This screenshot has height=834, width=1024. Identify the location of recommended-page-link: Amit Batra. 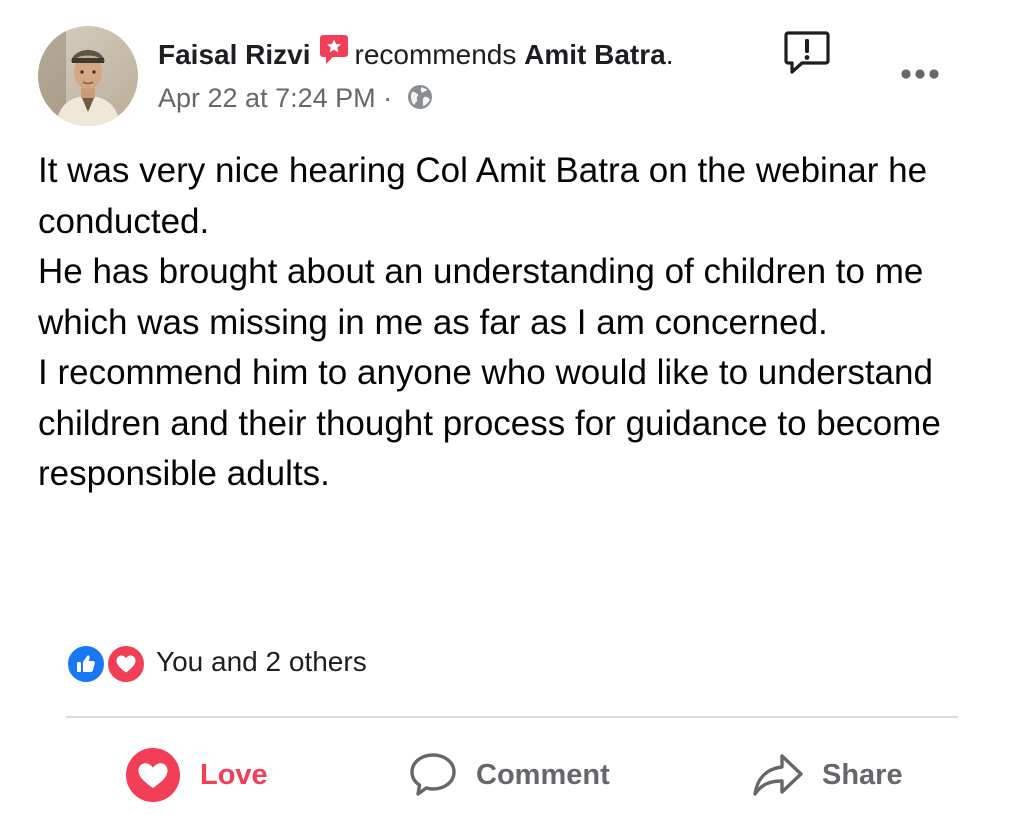
(595, 54).